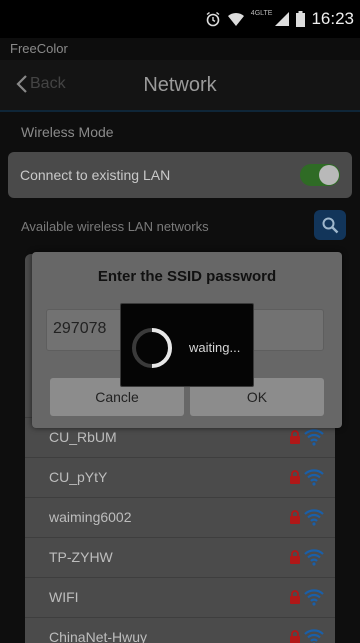  Describe the element at coordinates (98, 636) in the screenshot. I see `network-ssid: ChinaNet-Hwuy` at that location.